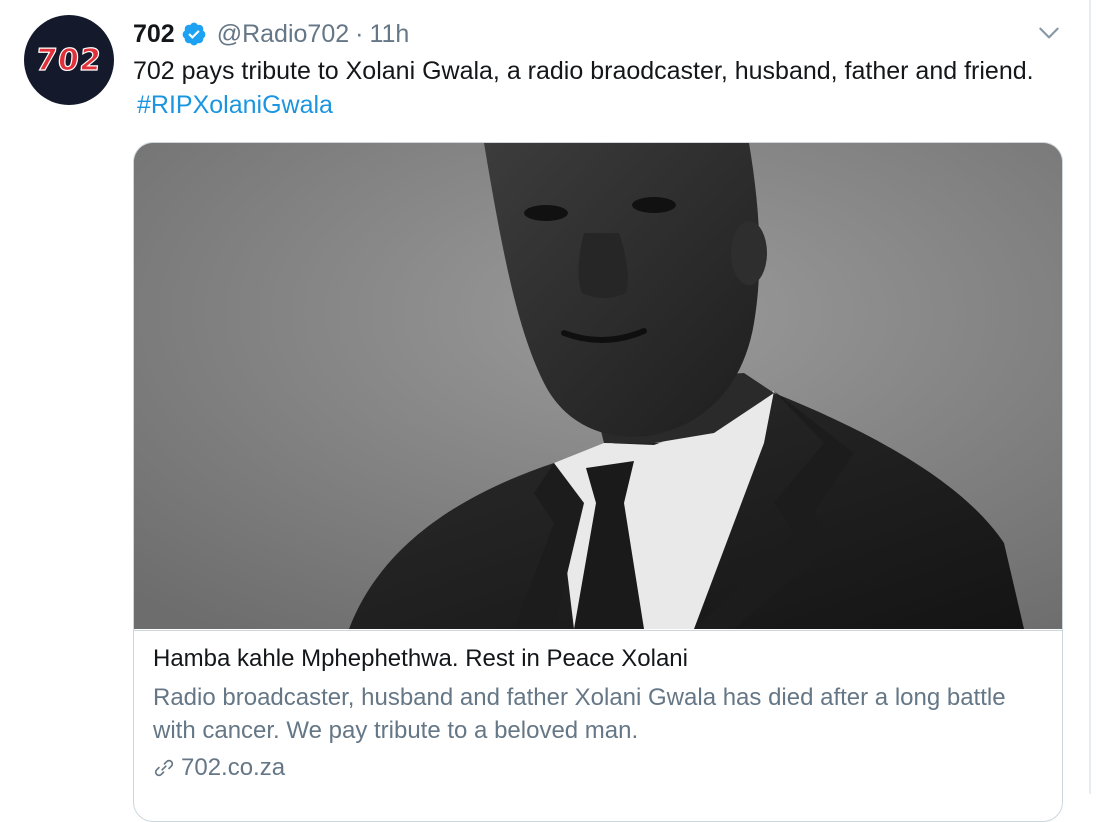 The width and height of the screenshot is (1120, 822). Describe the element at coordinates (1090, 397) in the screenshot. I see `timeline-border` at that location.